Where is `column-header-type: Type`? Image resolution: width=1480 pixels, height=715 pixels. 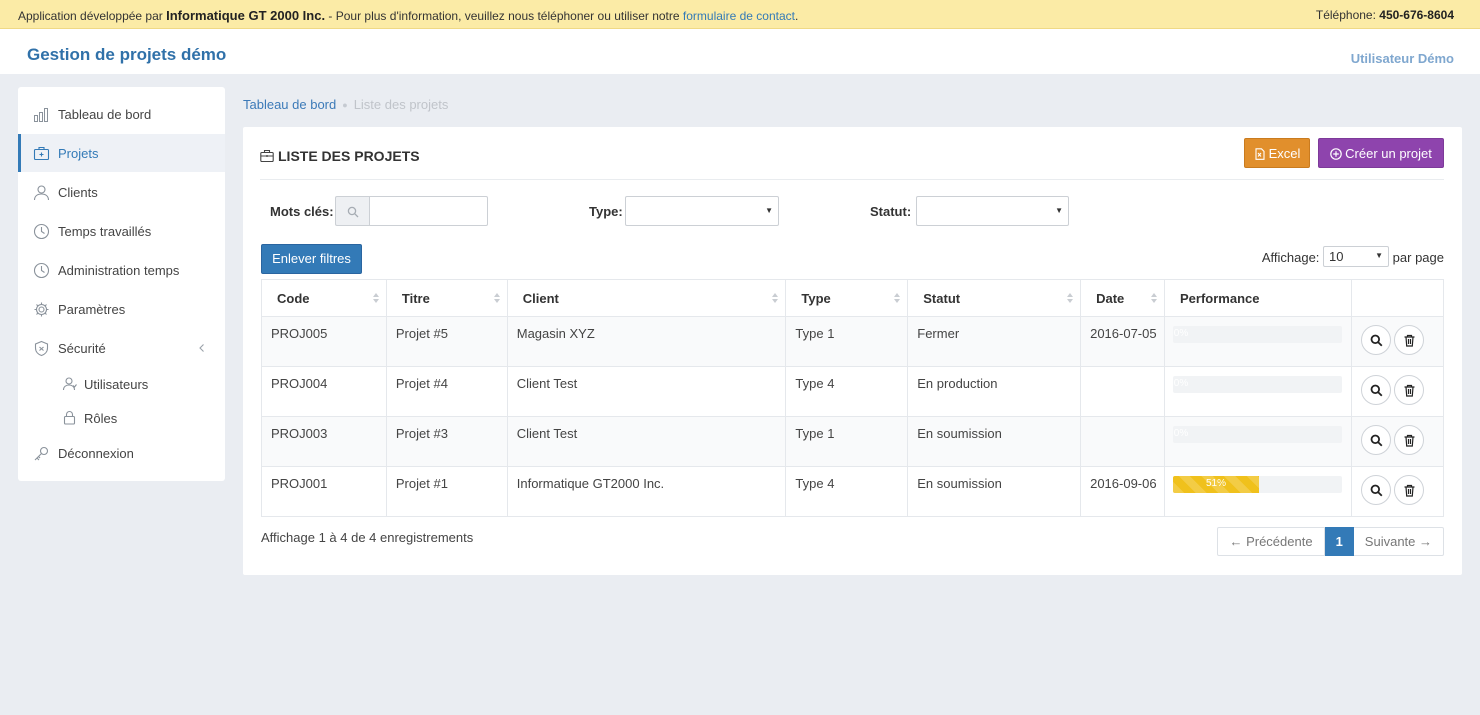 column-header-type: Type is located at coordinates (847, 298).